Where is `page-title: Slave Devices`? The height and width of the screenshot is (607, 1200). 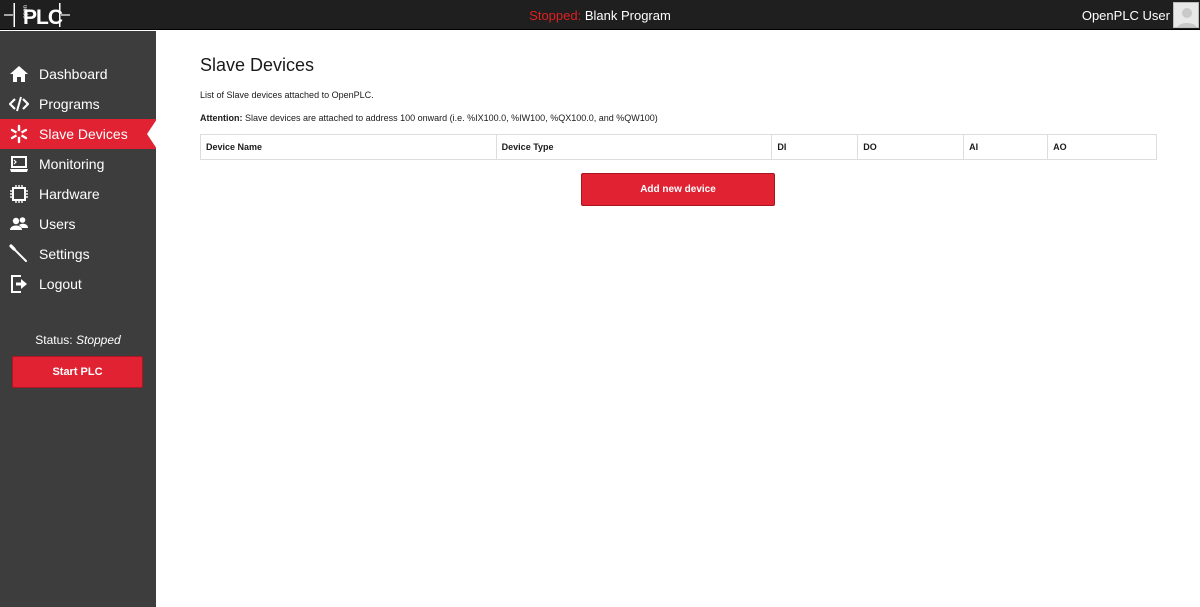 page-title: Slave Devices is located at coordinates (257, 65).